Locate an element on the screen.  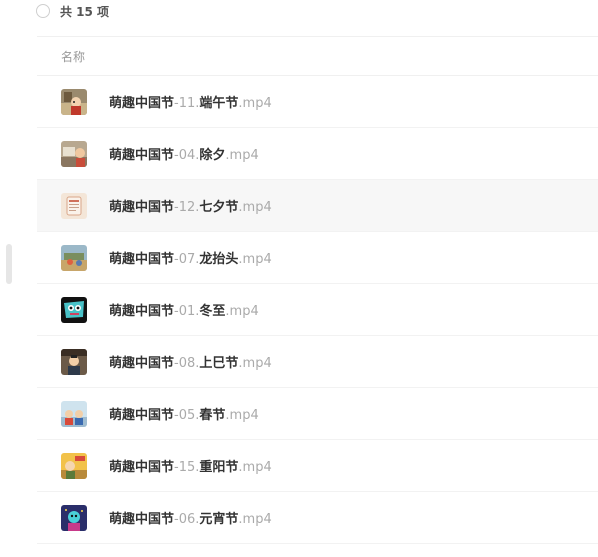
file-name-title: 冬至 is located at coordinates (212, 311).